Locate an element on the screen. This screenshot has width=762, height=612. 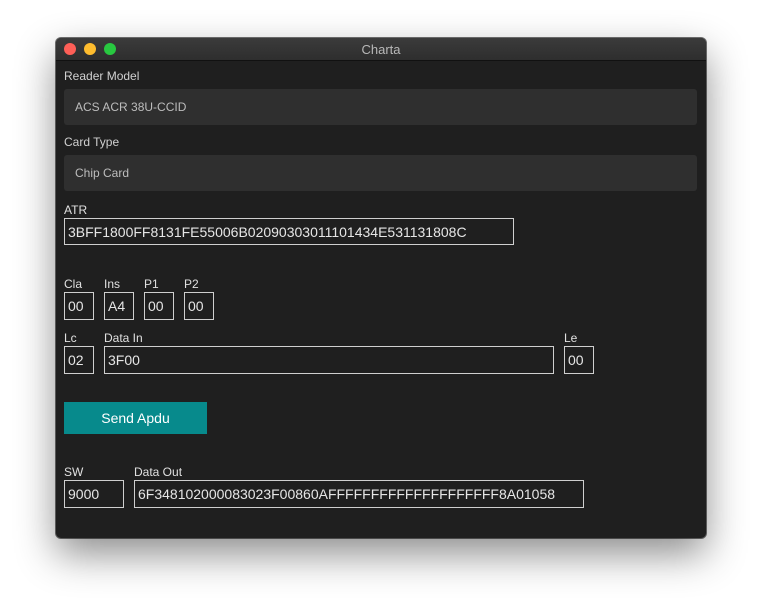
lc-label: Lc is located at coordinates (70, 338).